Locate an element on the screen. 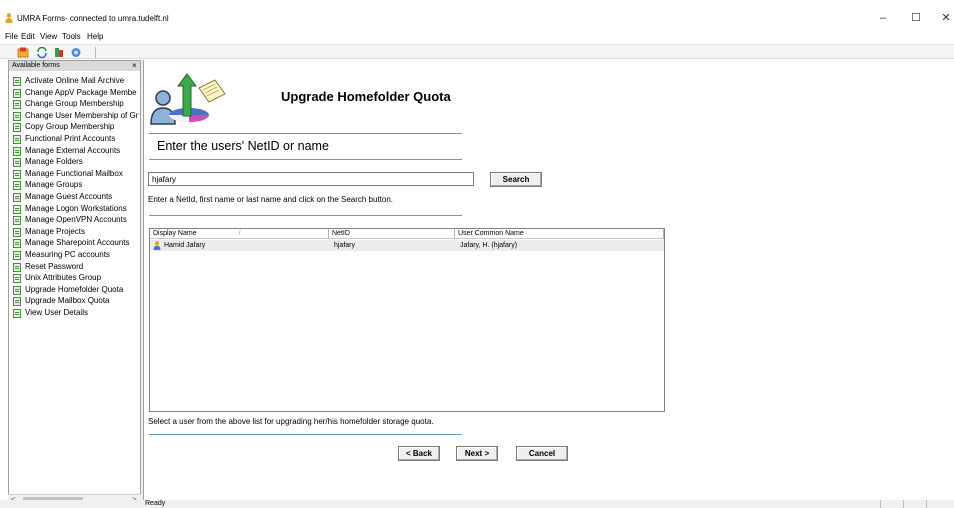 The height and width of the screenshot is (508, 954). search-button: Search is located at coordinates (516, 179).